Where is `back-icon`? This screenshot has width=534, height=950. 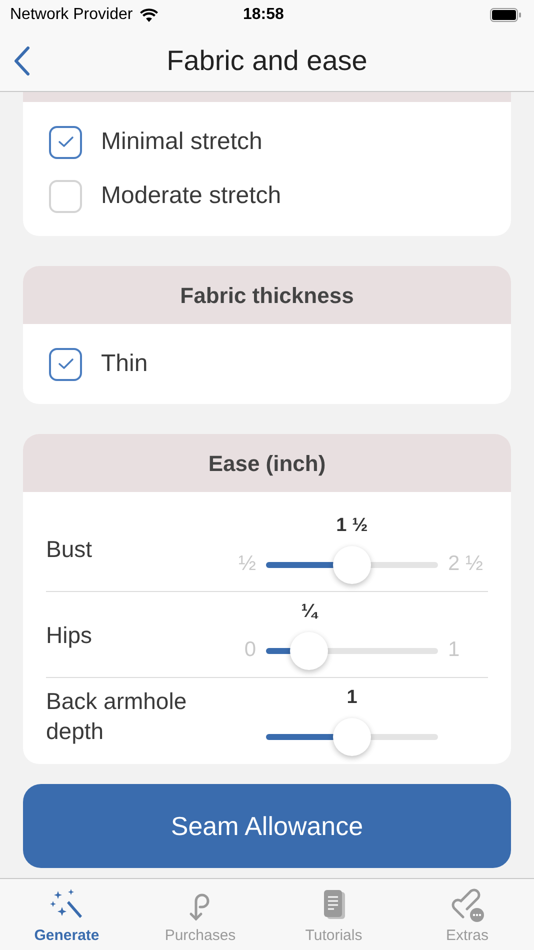
back-icon is located at coordinates (22, 61).